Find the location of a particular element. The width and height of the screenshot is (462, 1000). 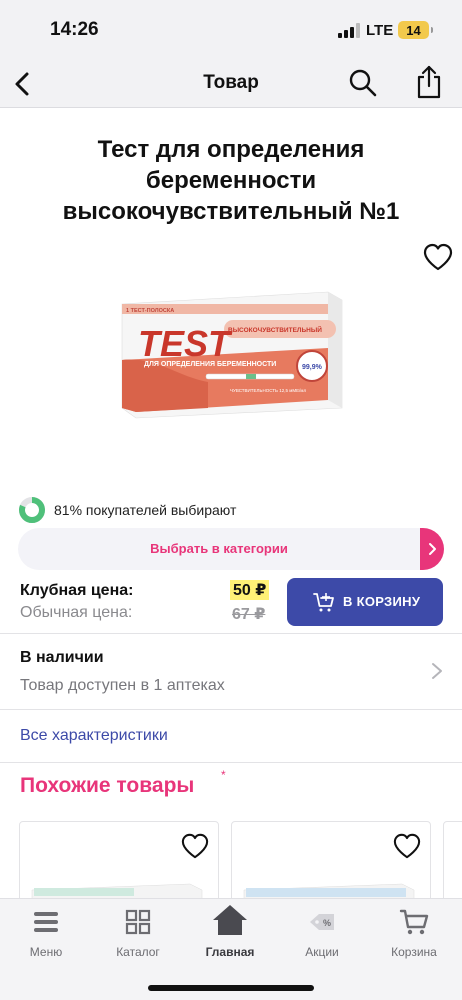

popularity-text: 81% покупателей выбирают is located at coordinates (145, 510).